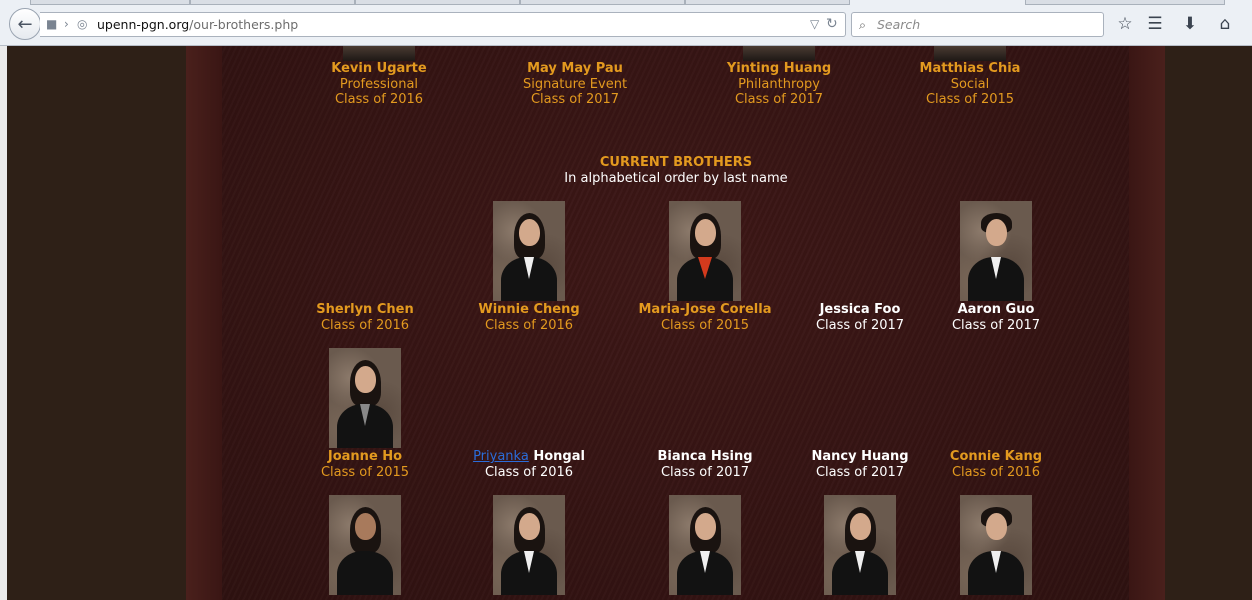 This screenshot has width=1252, height=600. Describe the element at coordinates (1147, 323) in the screenshot. I see `panel-edge-right` at that location.